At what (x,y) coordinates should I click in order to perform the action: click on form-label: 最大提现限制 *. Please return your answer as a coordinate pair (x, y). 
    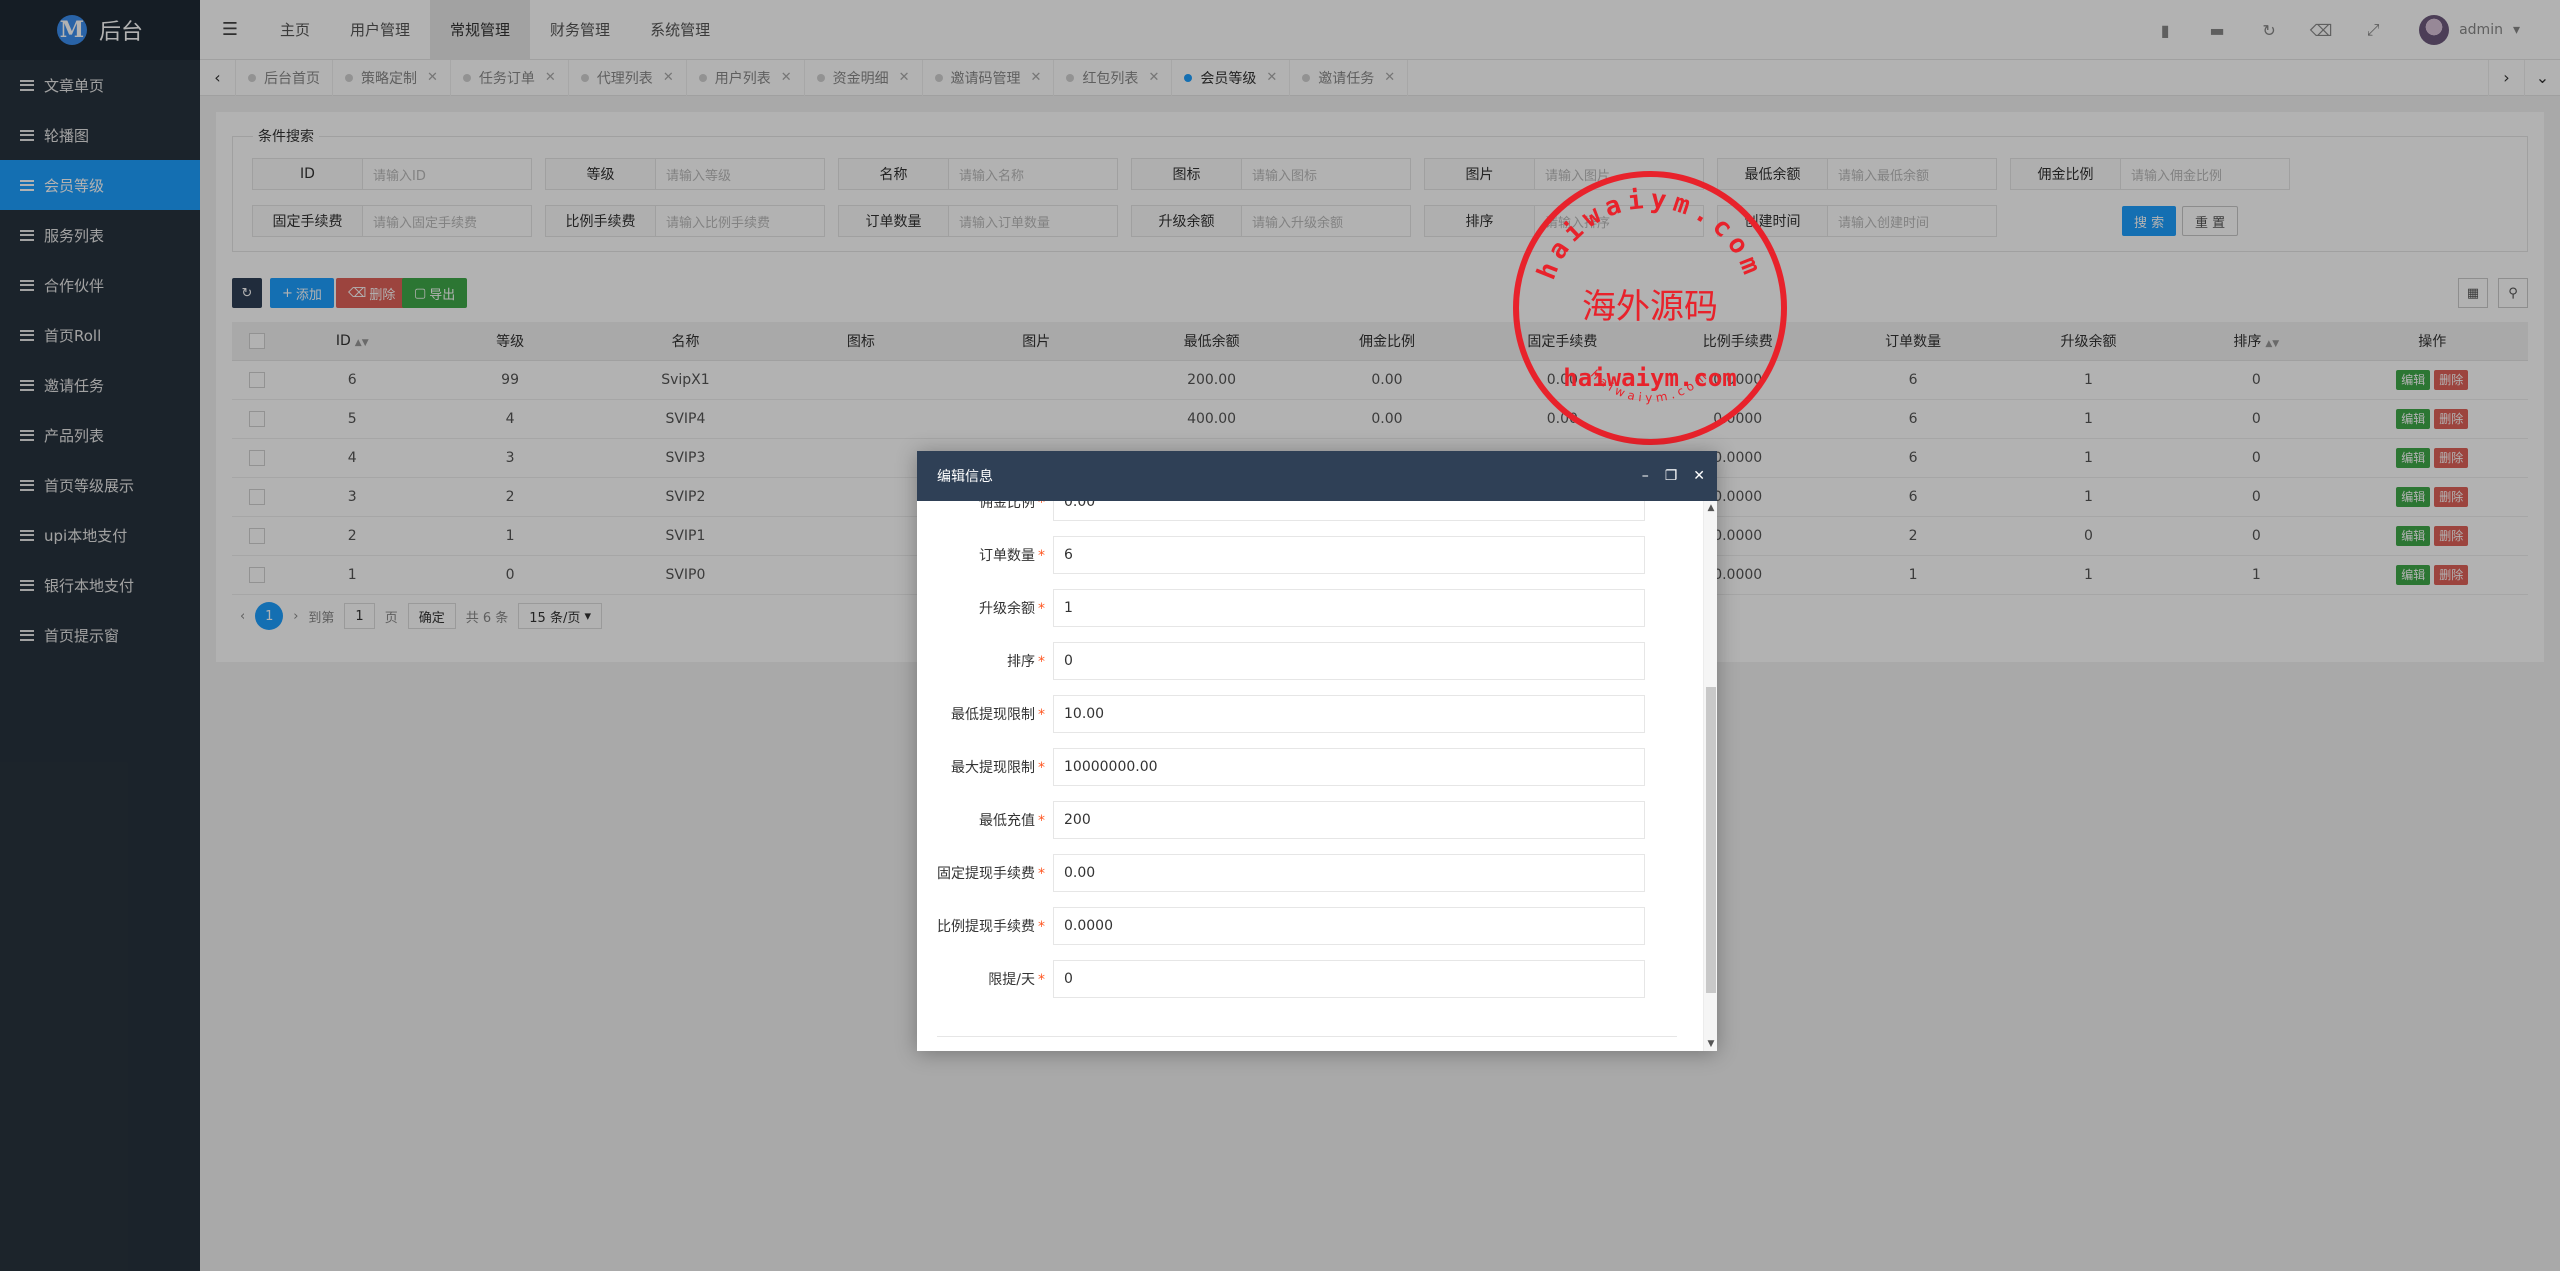
    Looking at the image, I should click on (985, 767).